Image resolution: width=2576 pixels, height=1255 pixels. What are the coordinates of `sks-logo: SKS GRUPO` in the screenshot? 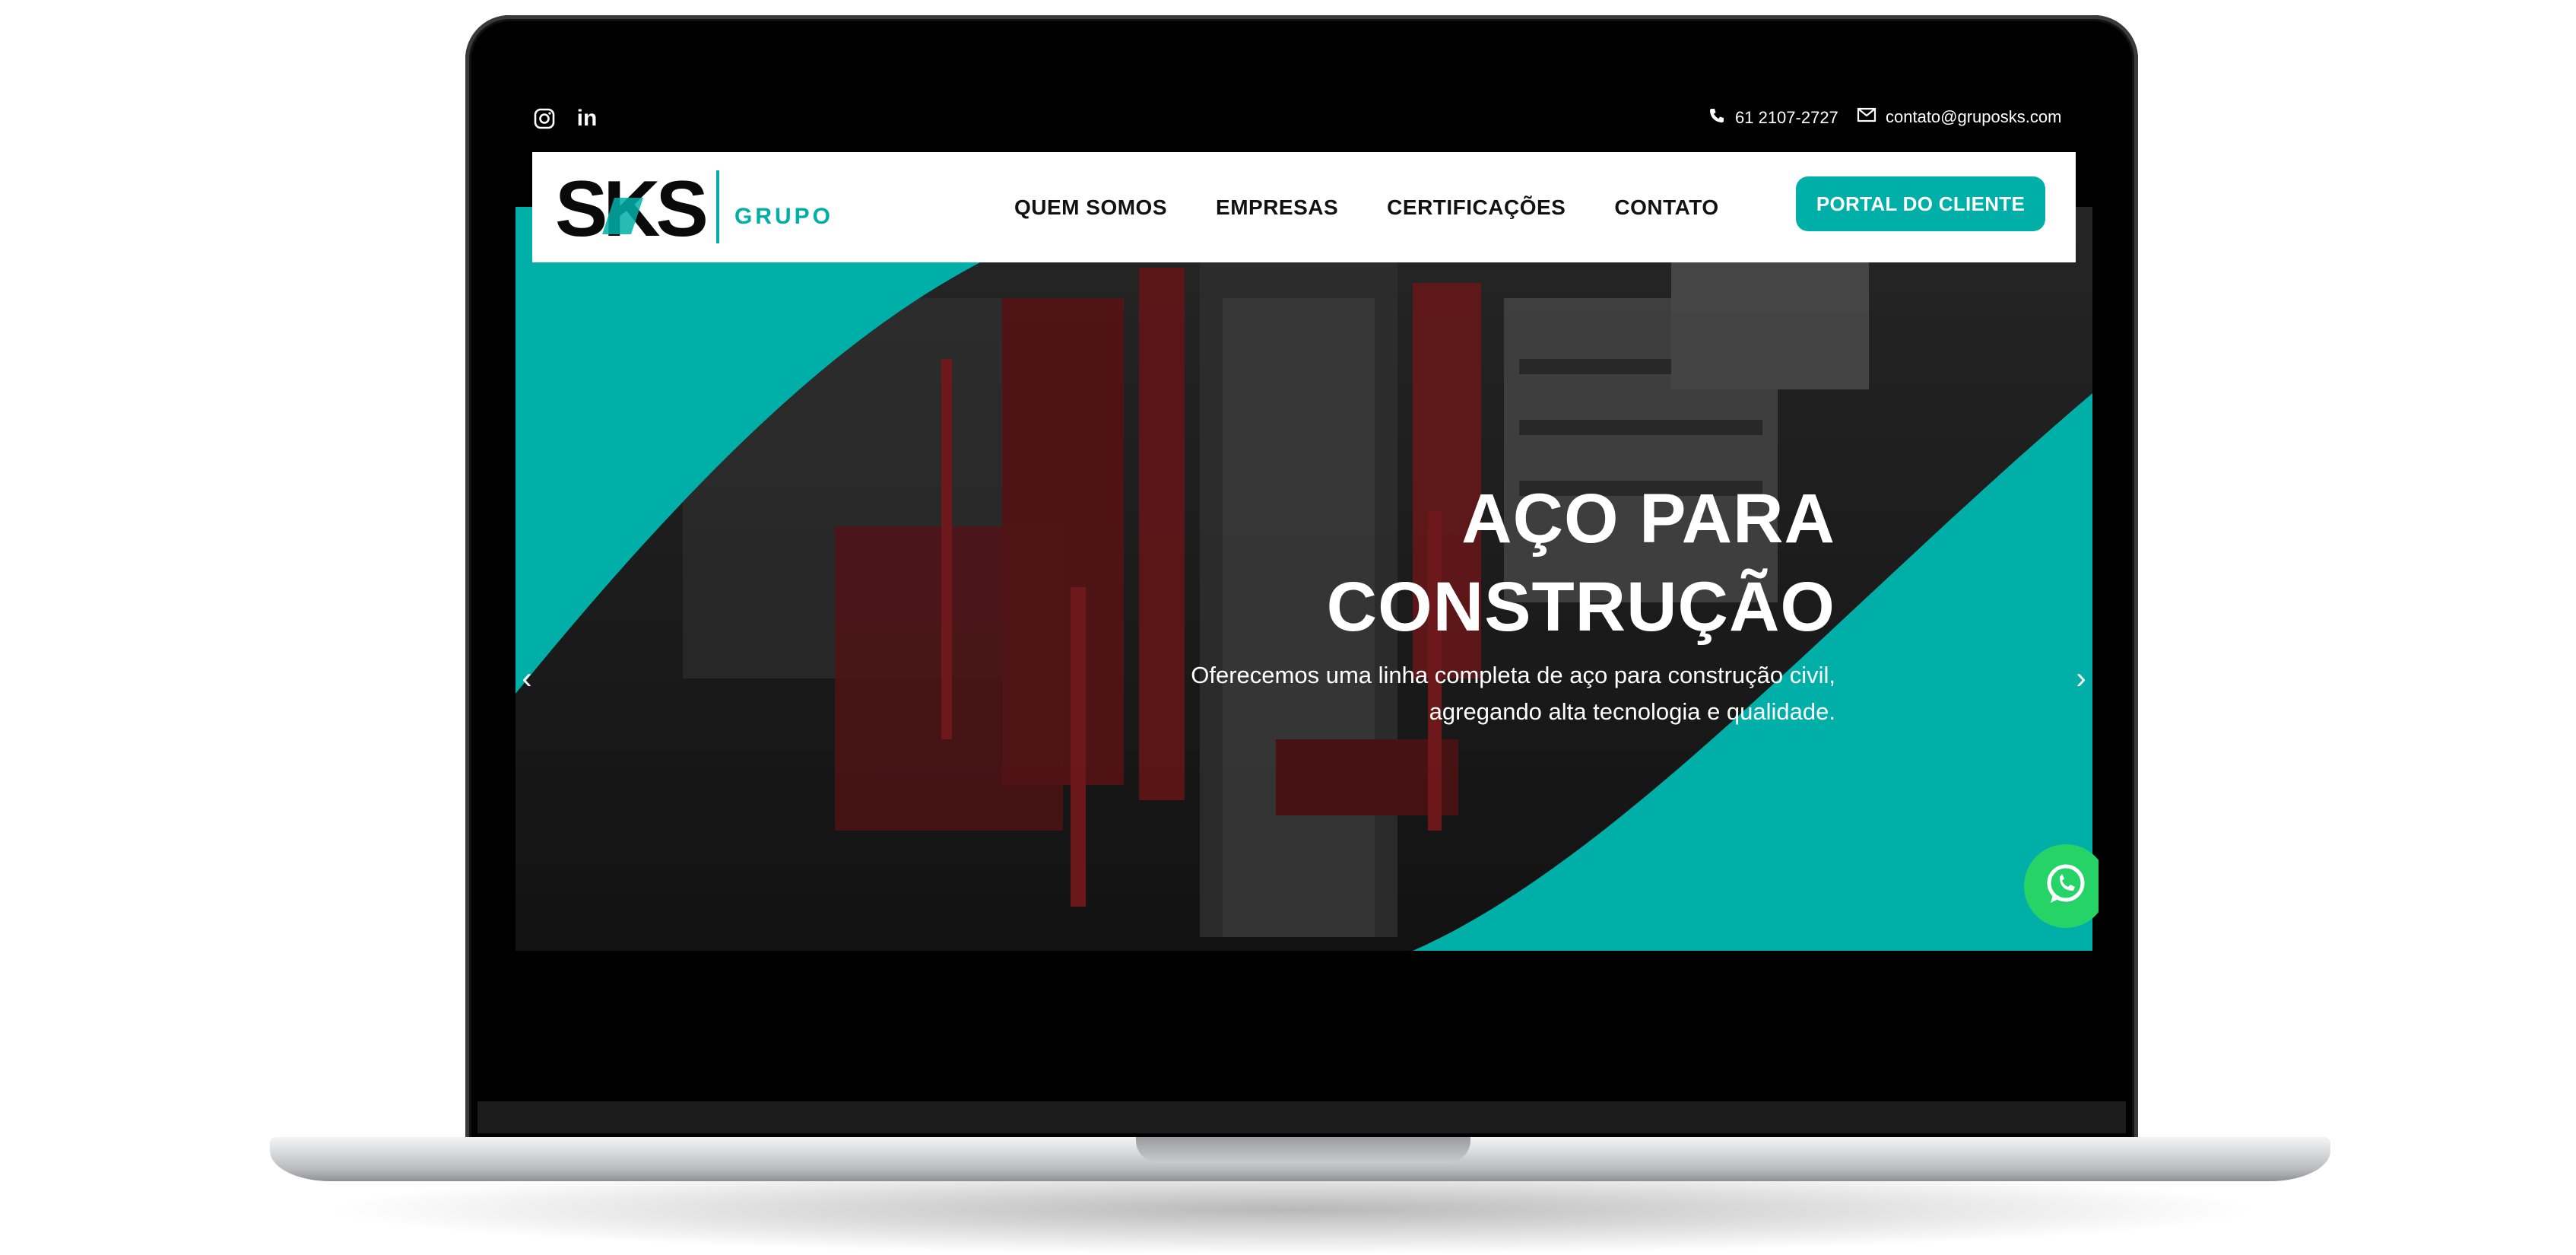 It's located at (700, 207).